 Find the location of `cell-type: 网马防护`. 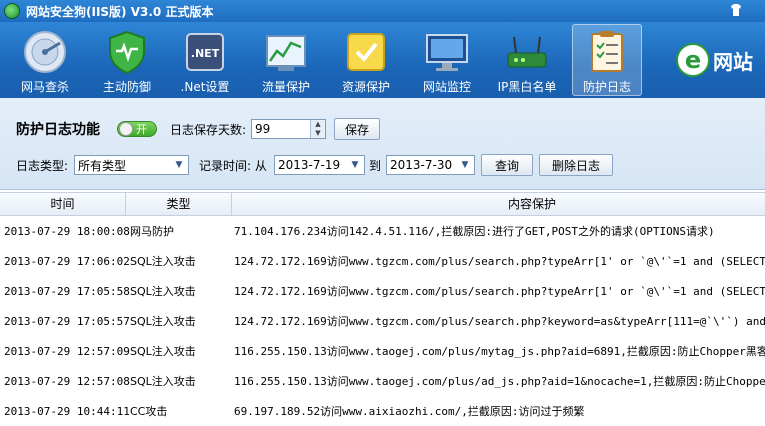

cell-type: 网马防护 is located at coordinates (152, 231).